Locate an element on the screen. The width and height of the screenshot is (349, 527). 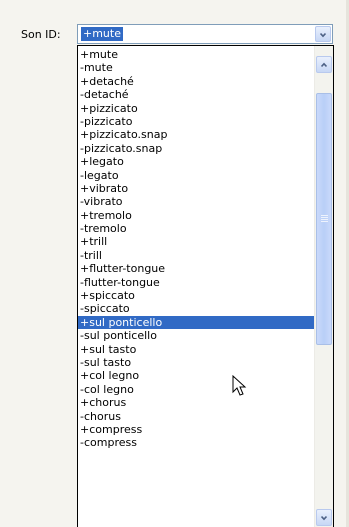
son-id-combobox: +mute is located at coordinates (205, 34).